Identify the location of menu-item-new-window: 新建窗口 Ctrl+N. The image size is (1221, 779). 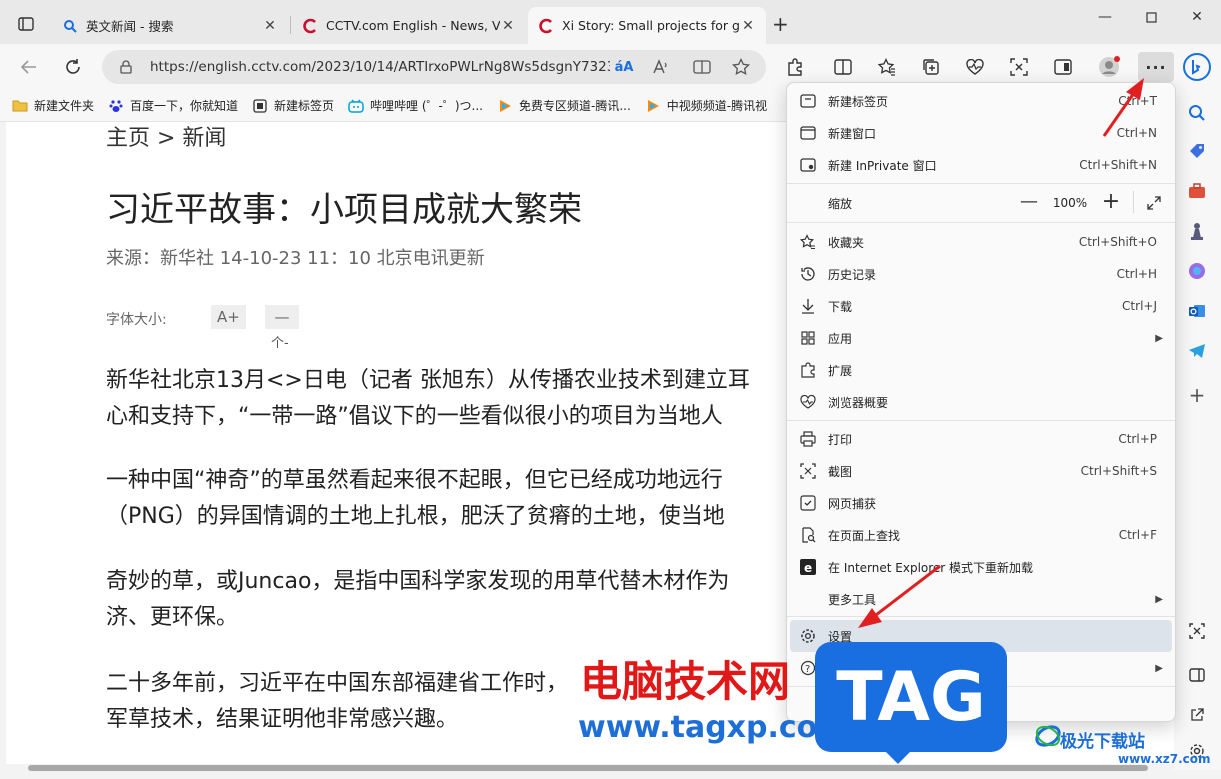
(981, 133).